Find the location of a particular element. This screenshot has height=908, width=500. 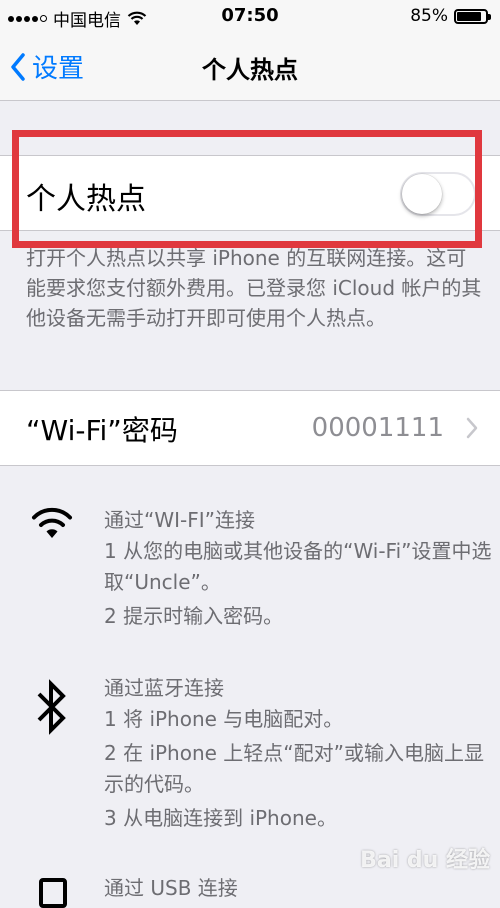

chevron-right-icon is located at coordinates (472, 428).